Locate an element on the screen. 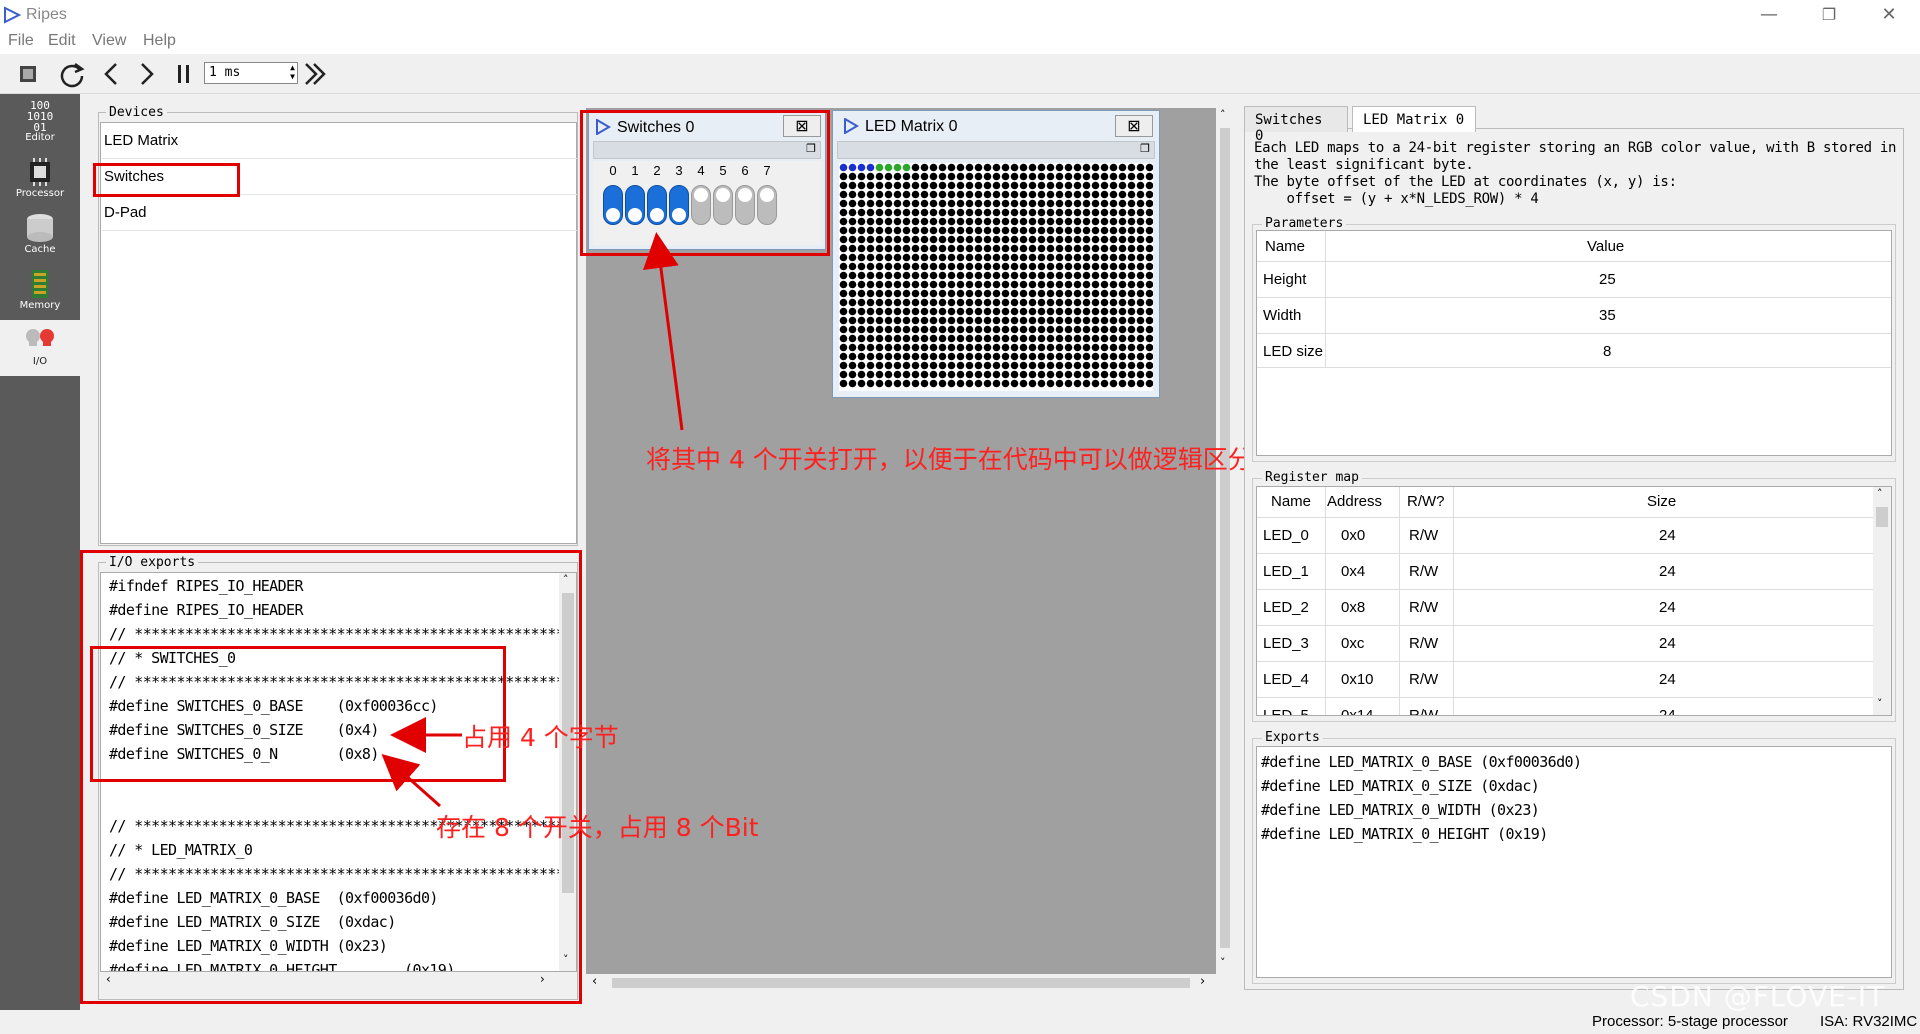 The image size is (1920, 1034). regmap-scrollbar: ˄ ˅ is located at coordinates (1882, 601).